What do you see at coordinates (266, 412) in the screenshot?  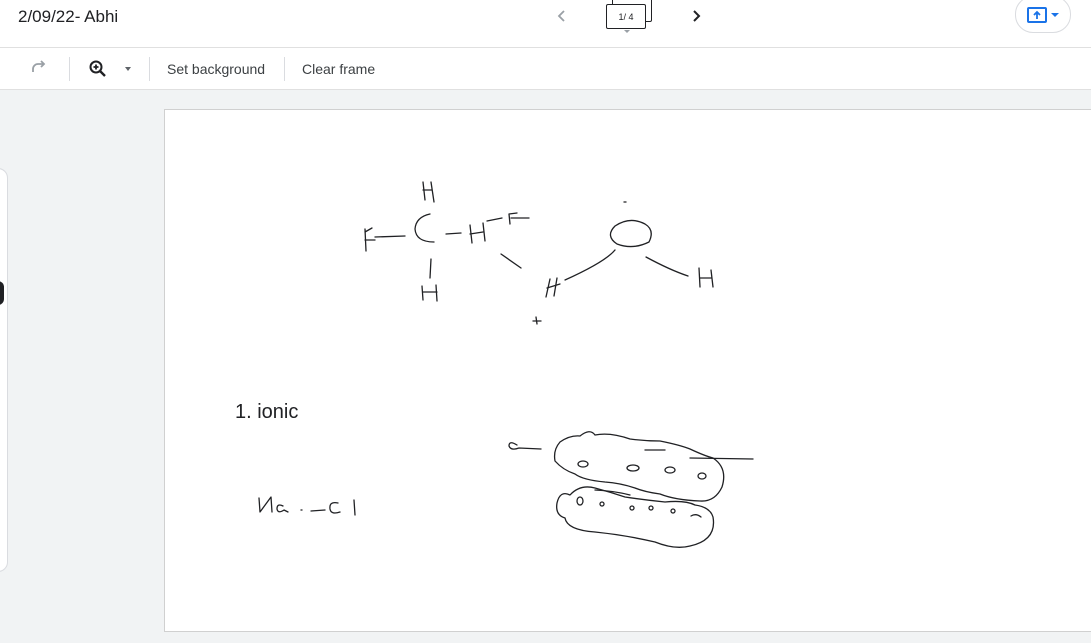 I see `text-box: 1. ionic` at bounding box center [266, 412].